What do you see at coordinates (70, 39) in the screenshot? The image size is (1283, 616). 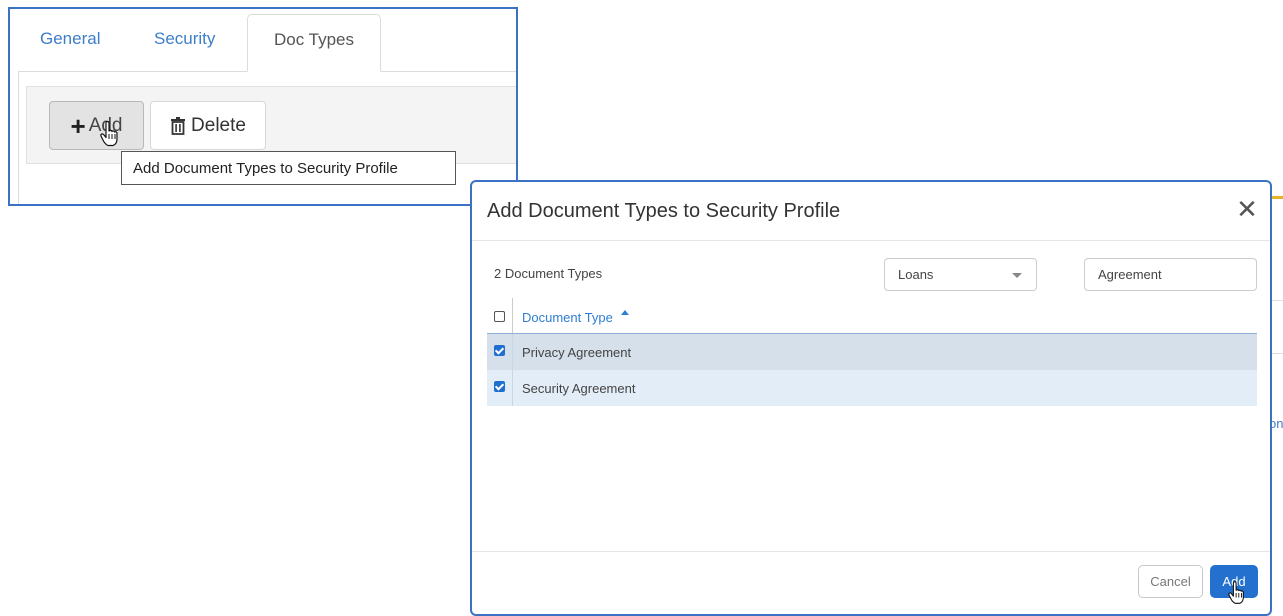 I see `tab-general: General` at bounding box center [70, 39].